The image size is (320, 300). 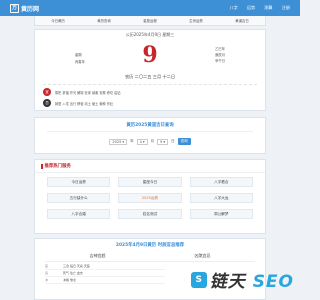 I want to click on yiji-table: 宜 三合 临日 天喜 天医 忌 死气 往亡 血支 冲 冲猴 煞北, so click(x=105, y=273).